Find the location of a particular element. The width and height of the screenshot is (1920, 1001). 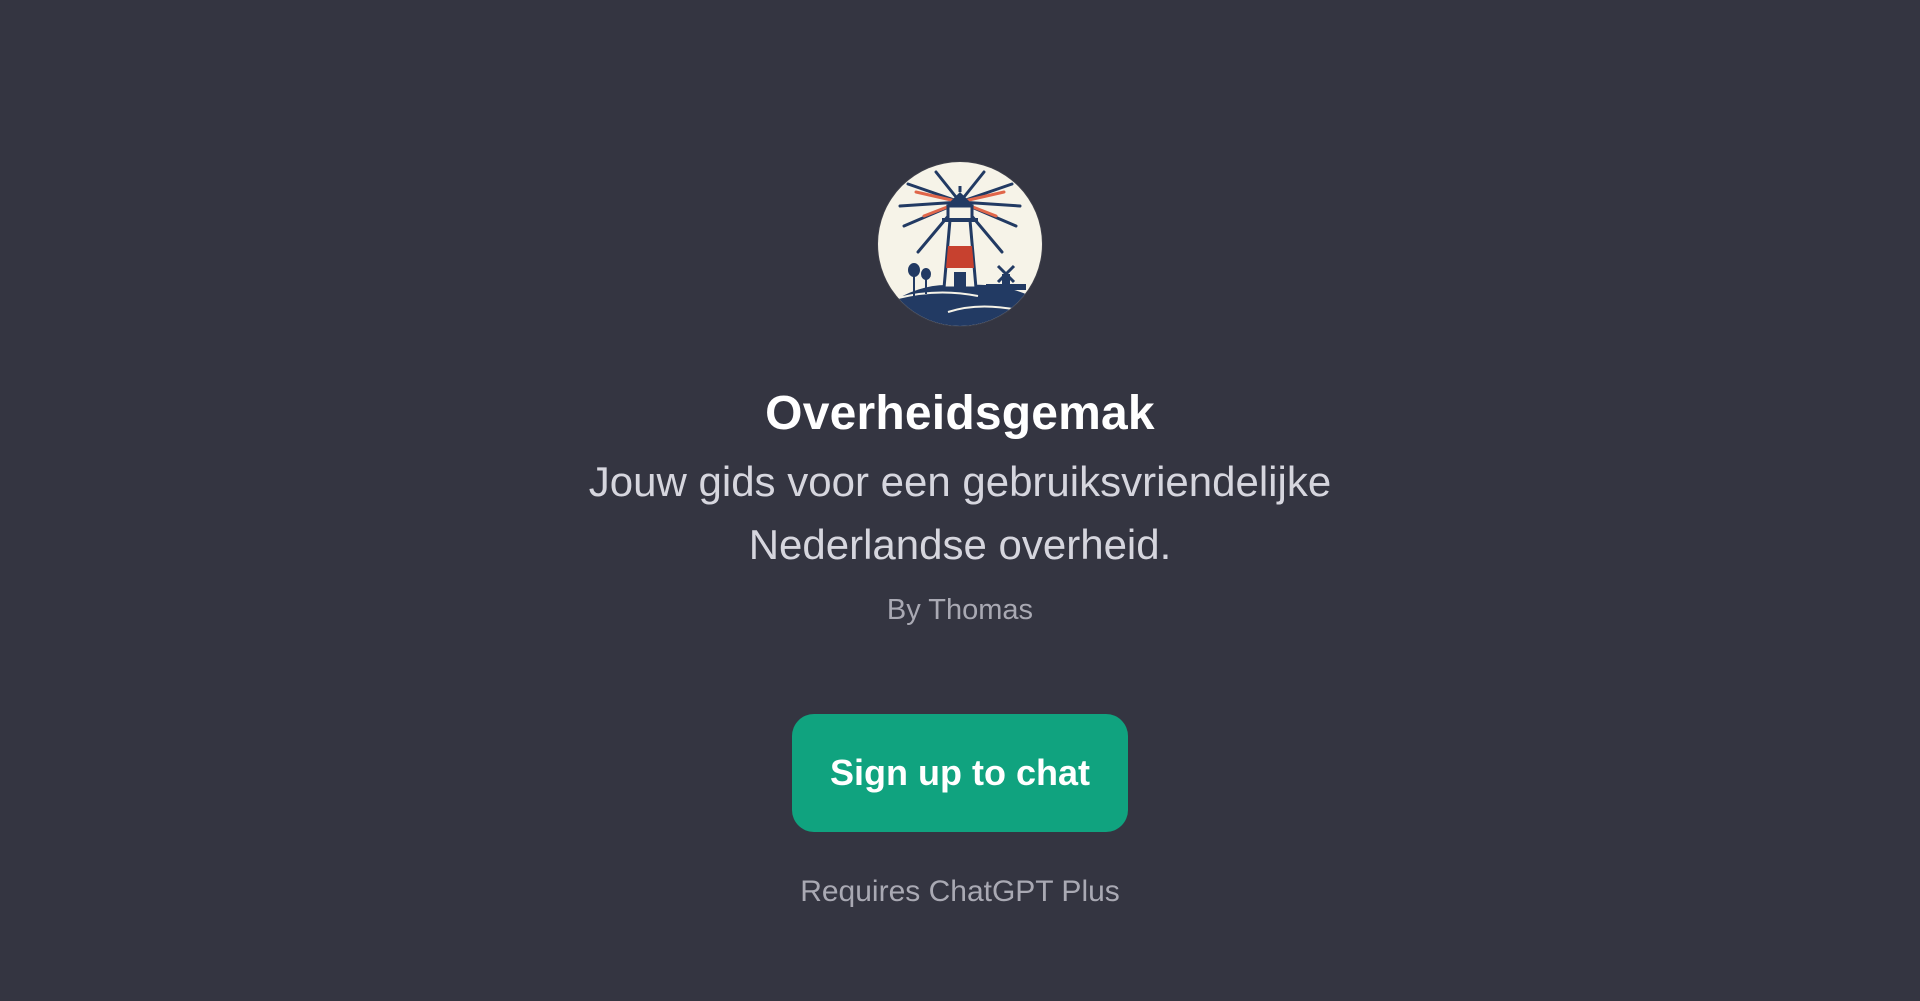

plus-requirement-note: Requires ChatGPT Plus is located at coordinates (960, 891).